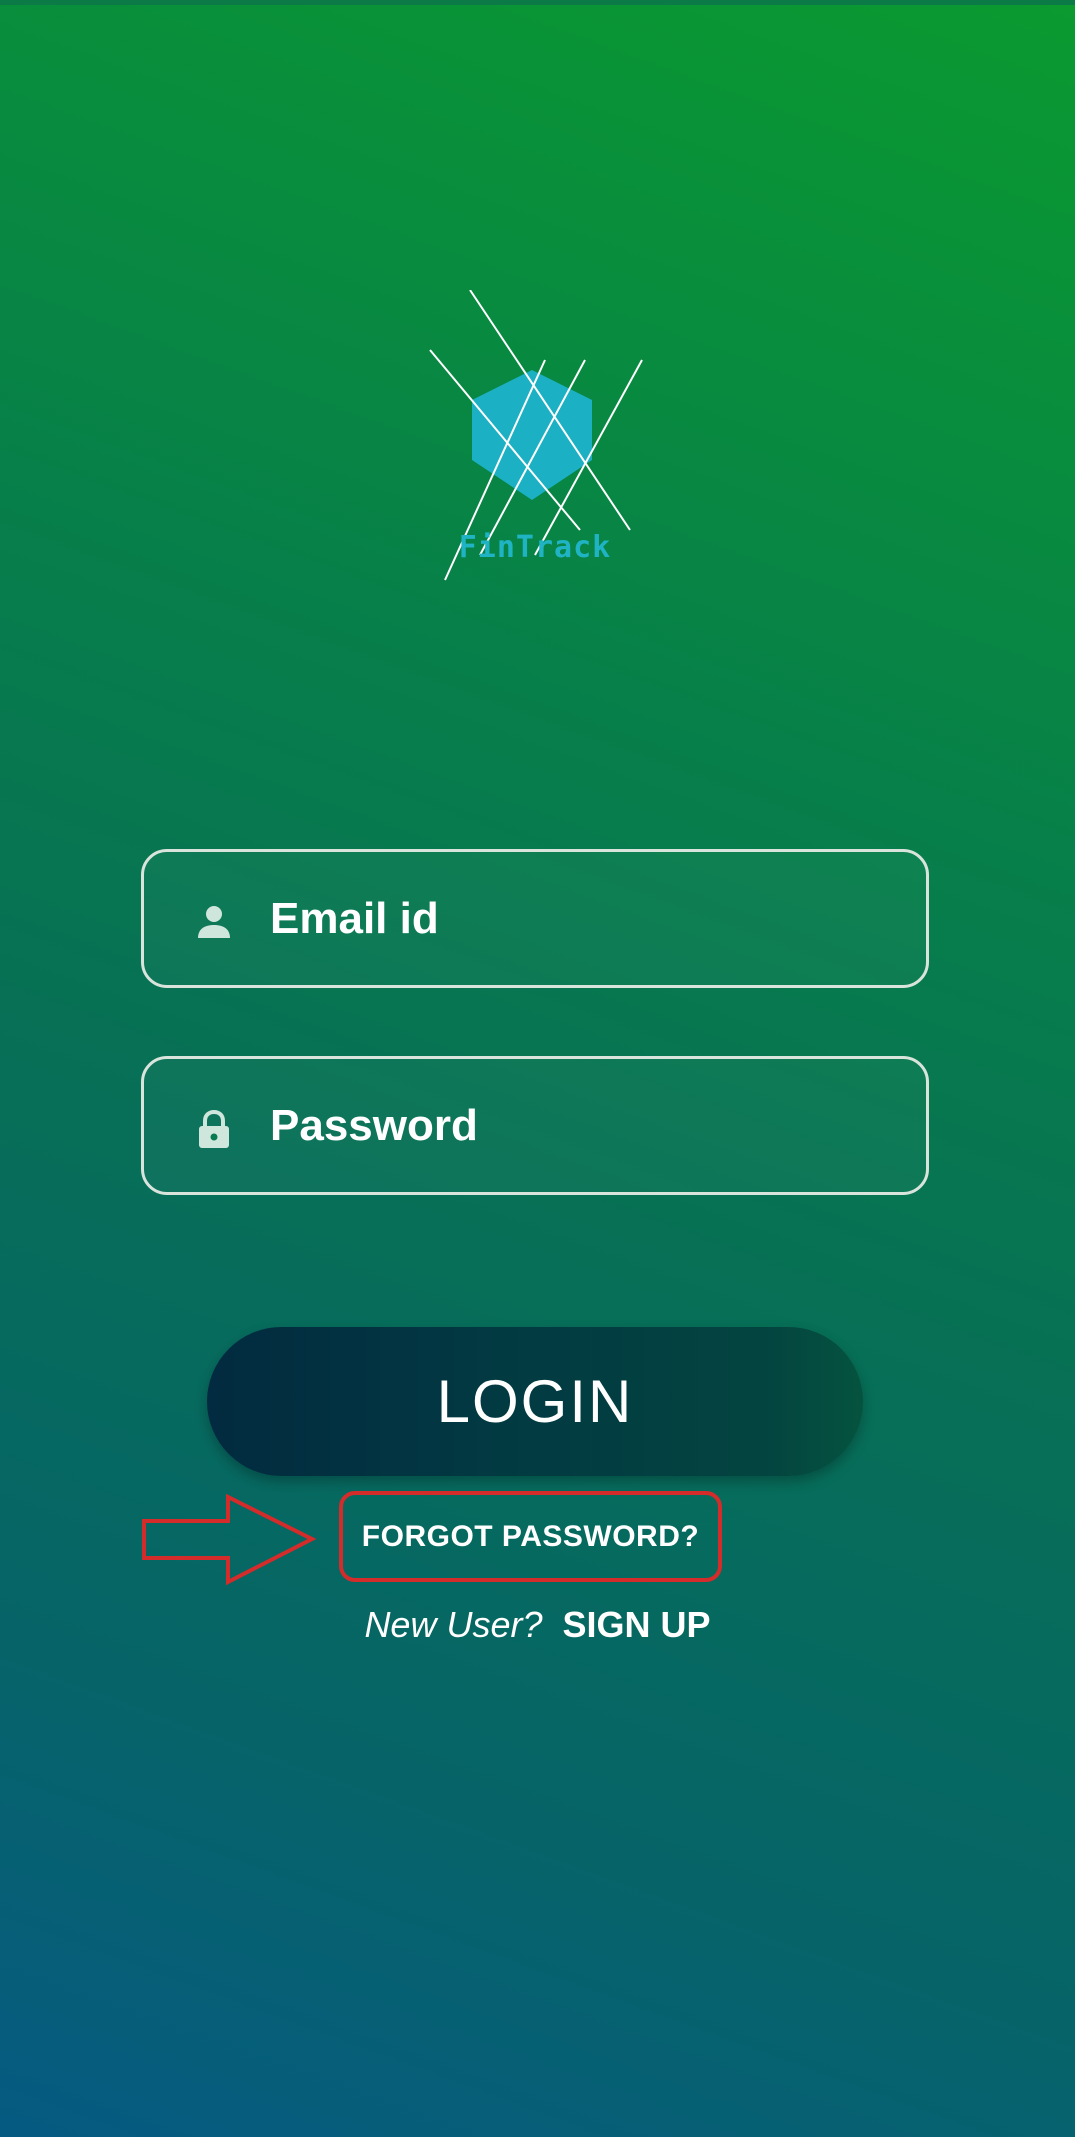  Describe the element at coordinates (230, 1539) in the screenshot. I see `right-arrow-outline-icon` at that location.